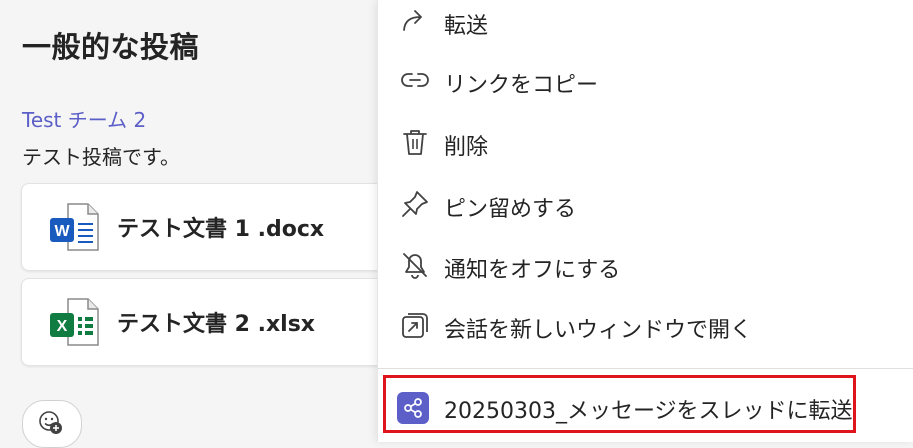 Image resolution: width=913 pixels, height=448 pixels. I want to click on word-letter: W, so click(62, 231).